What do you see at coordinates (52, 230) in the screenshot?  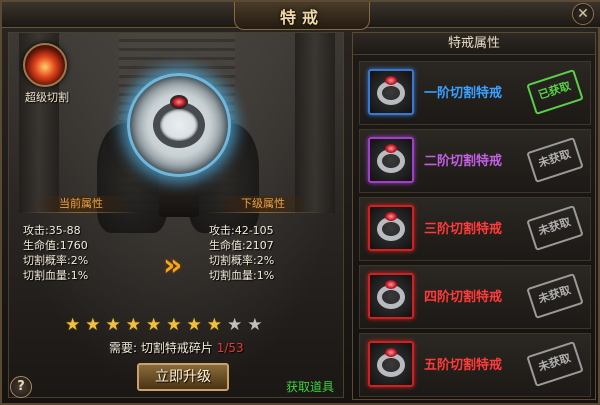 I see `stat-attack: 攻击:35-88` at bounding box center [52, 230].